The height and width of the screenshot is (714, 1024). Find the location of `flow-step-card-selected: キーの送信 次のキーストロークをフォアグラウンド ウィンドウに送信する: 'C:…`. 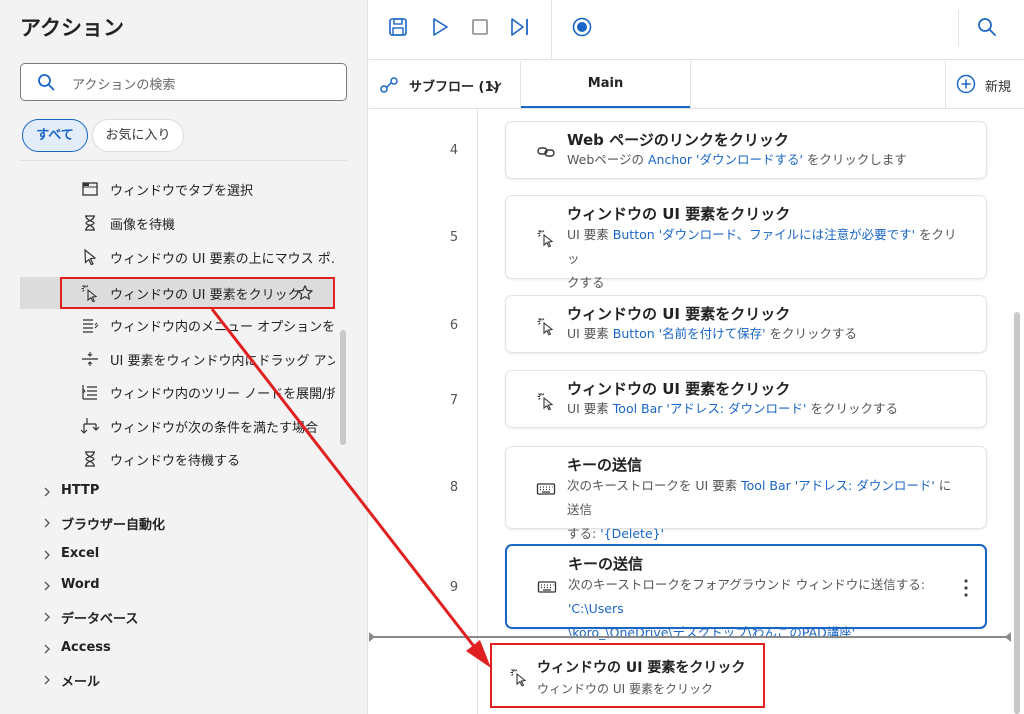

flow-step-card-selected: キーの送信 次のキーストロークをフォアグラウンド ウィンドウに送信する: 'C:… is located at coordinates (746, 592).